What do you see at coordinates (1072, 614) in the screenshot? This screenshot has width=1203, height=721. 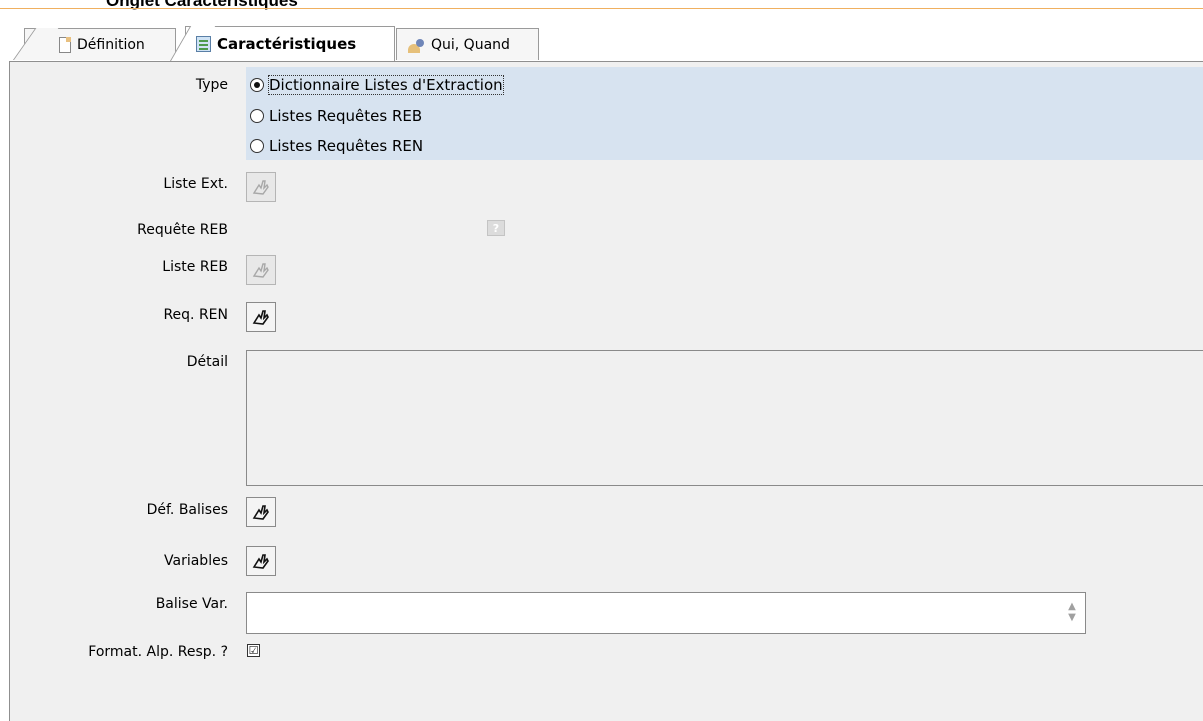 I see `spin-arrows-icon: ▲ ▼` at bounding box center [1072, 614].